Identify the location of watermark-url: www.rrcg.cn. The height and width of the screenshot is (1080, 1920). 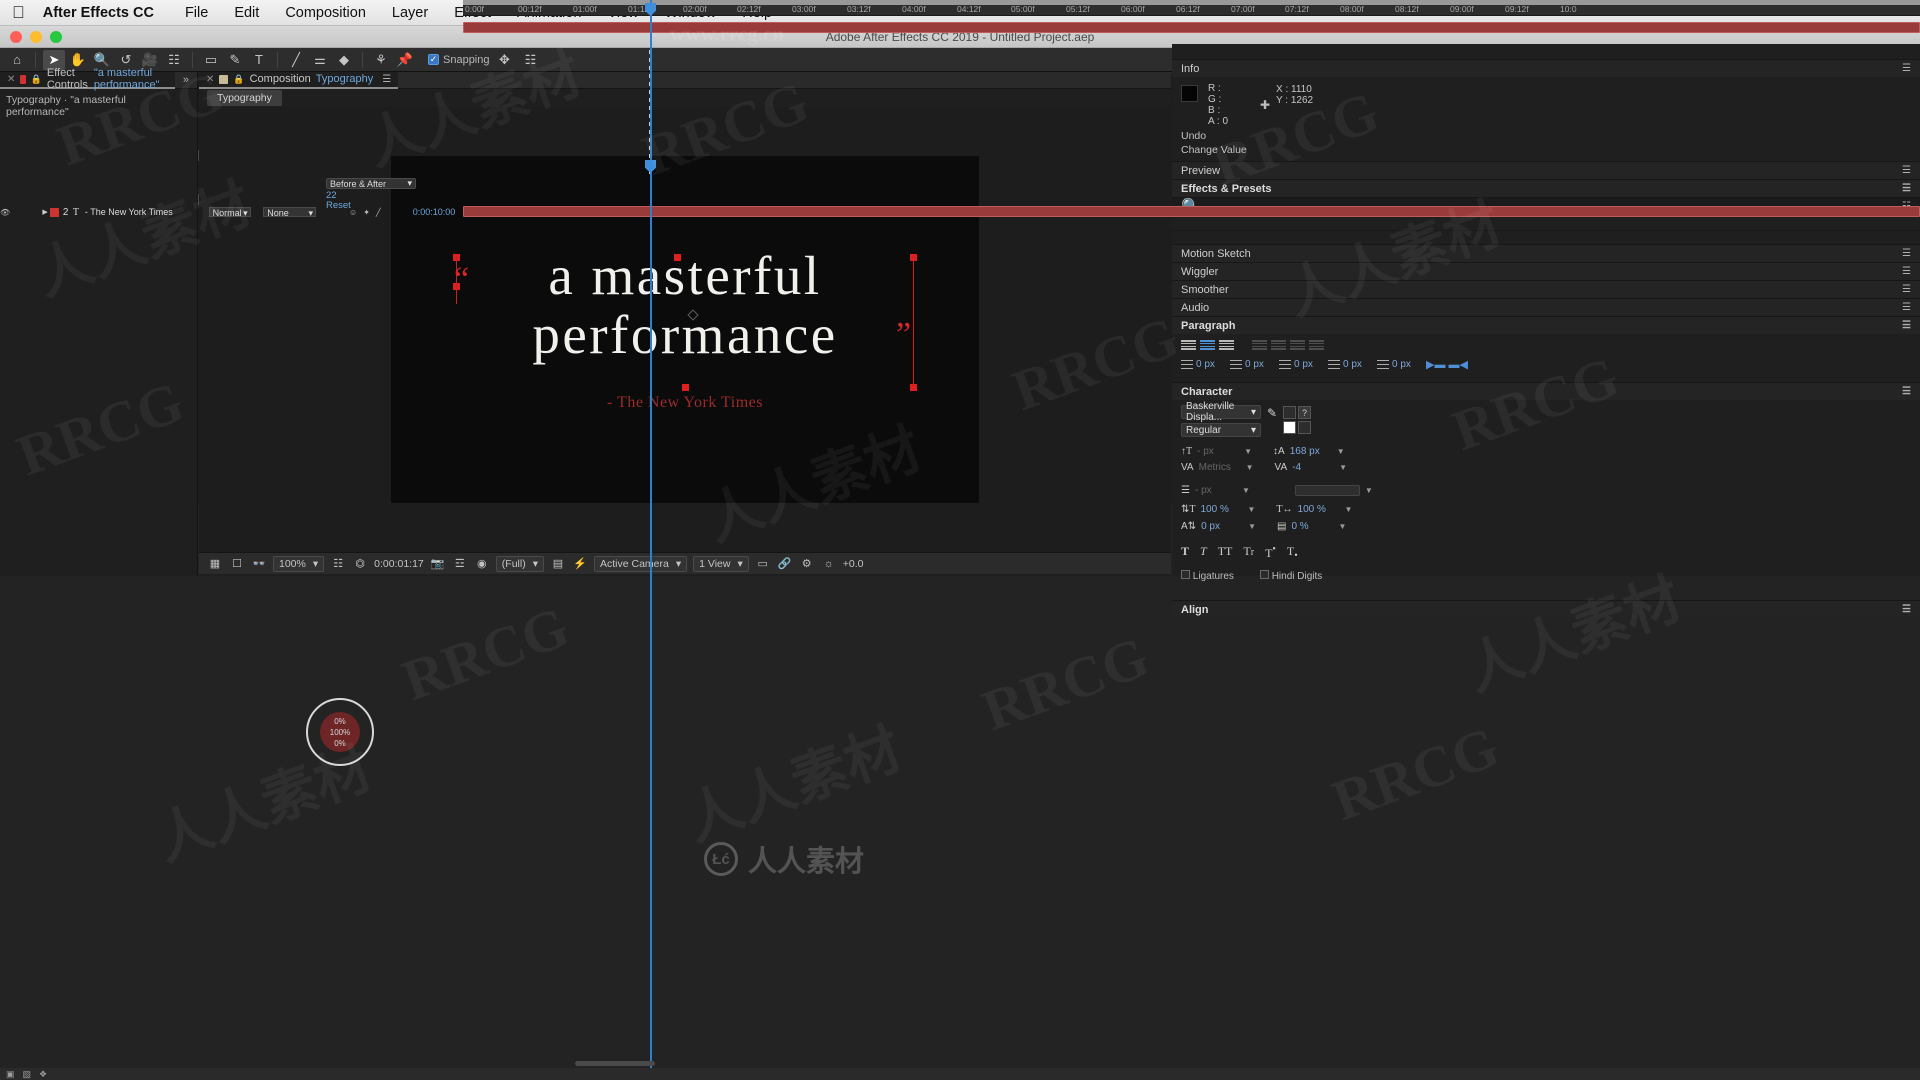
(727, 34).